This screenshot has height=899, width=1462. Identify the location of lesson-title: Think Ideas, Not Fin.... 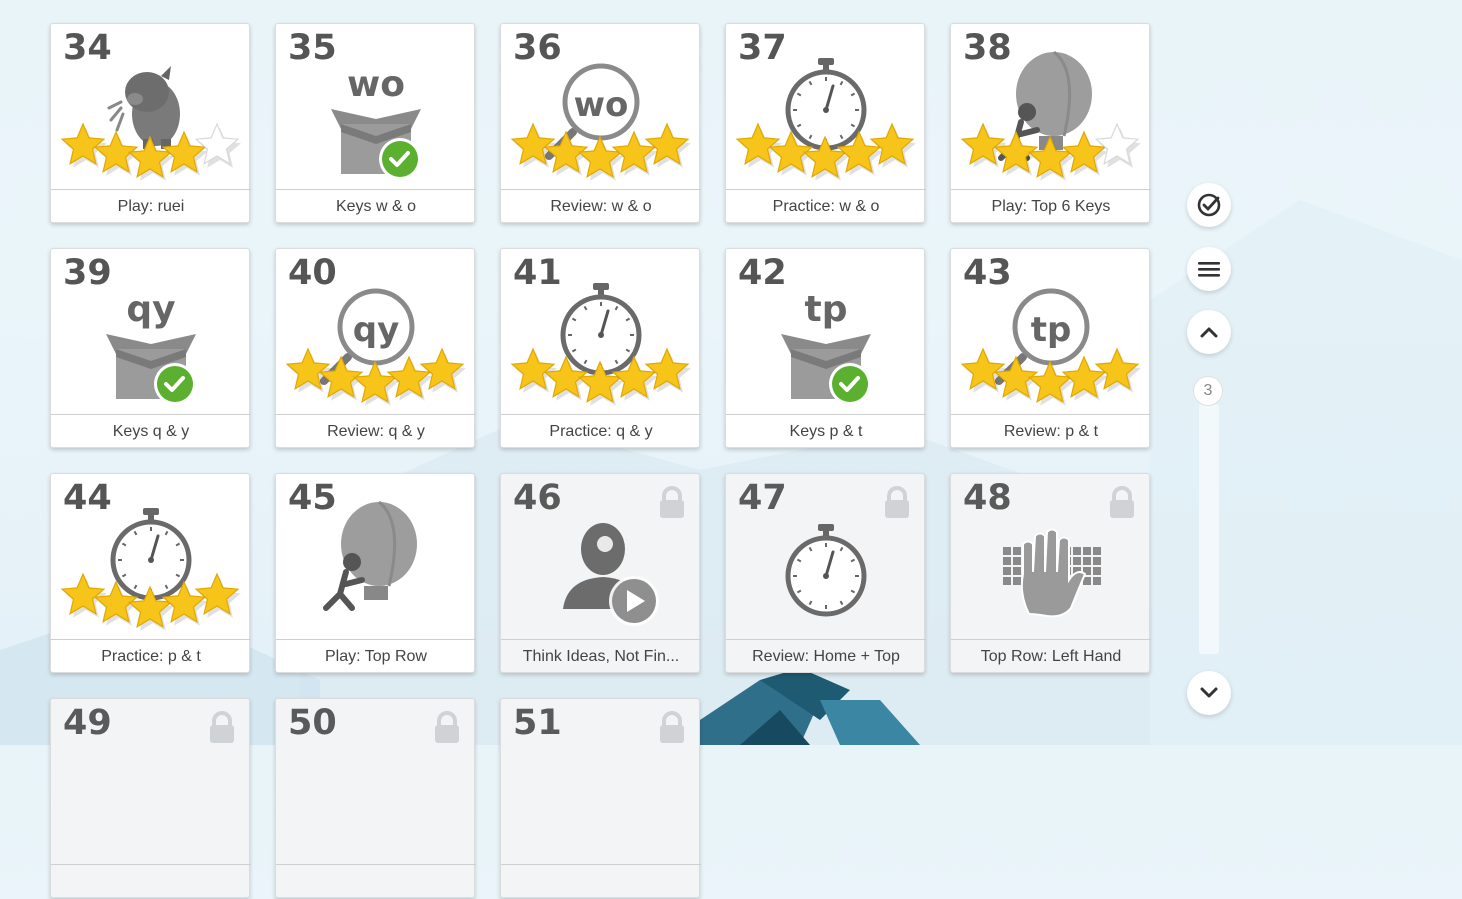
(601, 656).